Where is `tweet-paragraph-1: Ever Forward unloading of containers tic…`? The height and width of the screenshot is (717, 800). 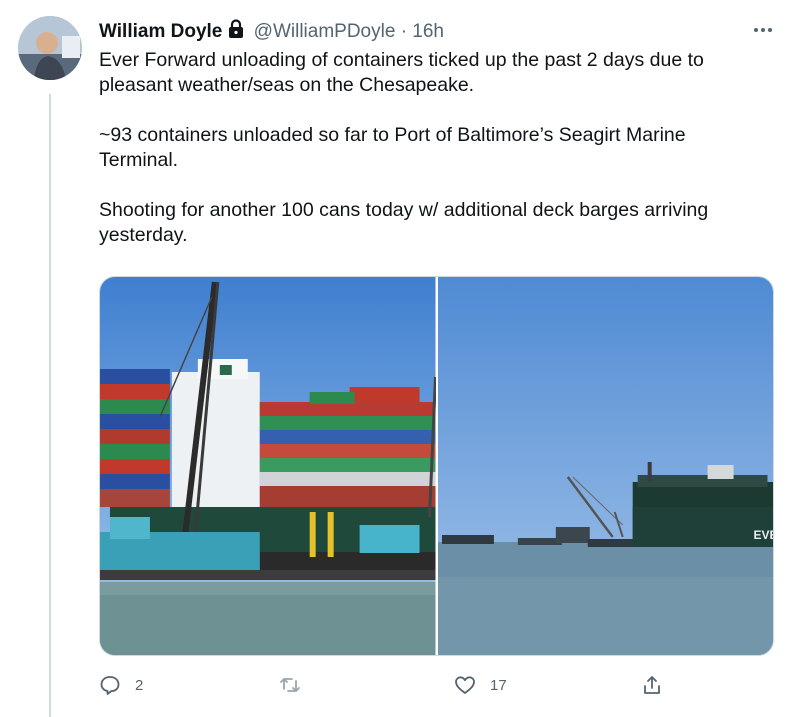 tweet-paragraph-1: Ever Forward unloading of containers tic… is located at coordinates (401, 72).